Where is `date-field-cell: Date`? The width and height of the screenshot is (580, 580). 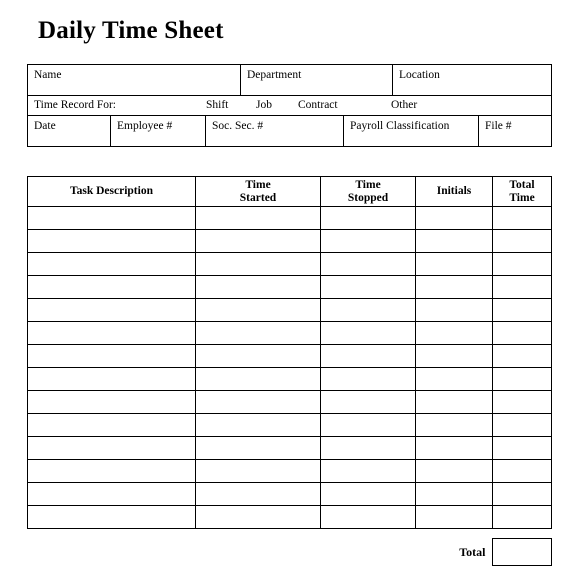
date-field-cell: Date is located at coordinates (69, 131).